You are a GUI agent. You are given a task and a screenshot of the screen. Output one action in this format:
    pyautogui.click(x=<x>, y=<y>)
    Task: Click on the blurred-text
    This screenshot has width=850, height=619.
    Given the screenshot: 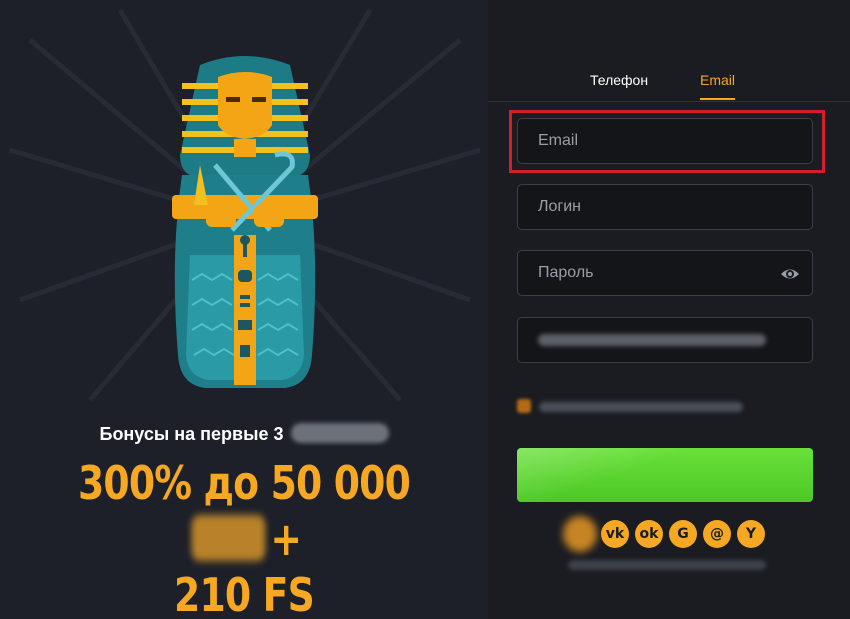 What is the action you would take?
    pyautogui.click(x=339, y=433)
    